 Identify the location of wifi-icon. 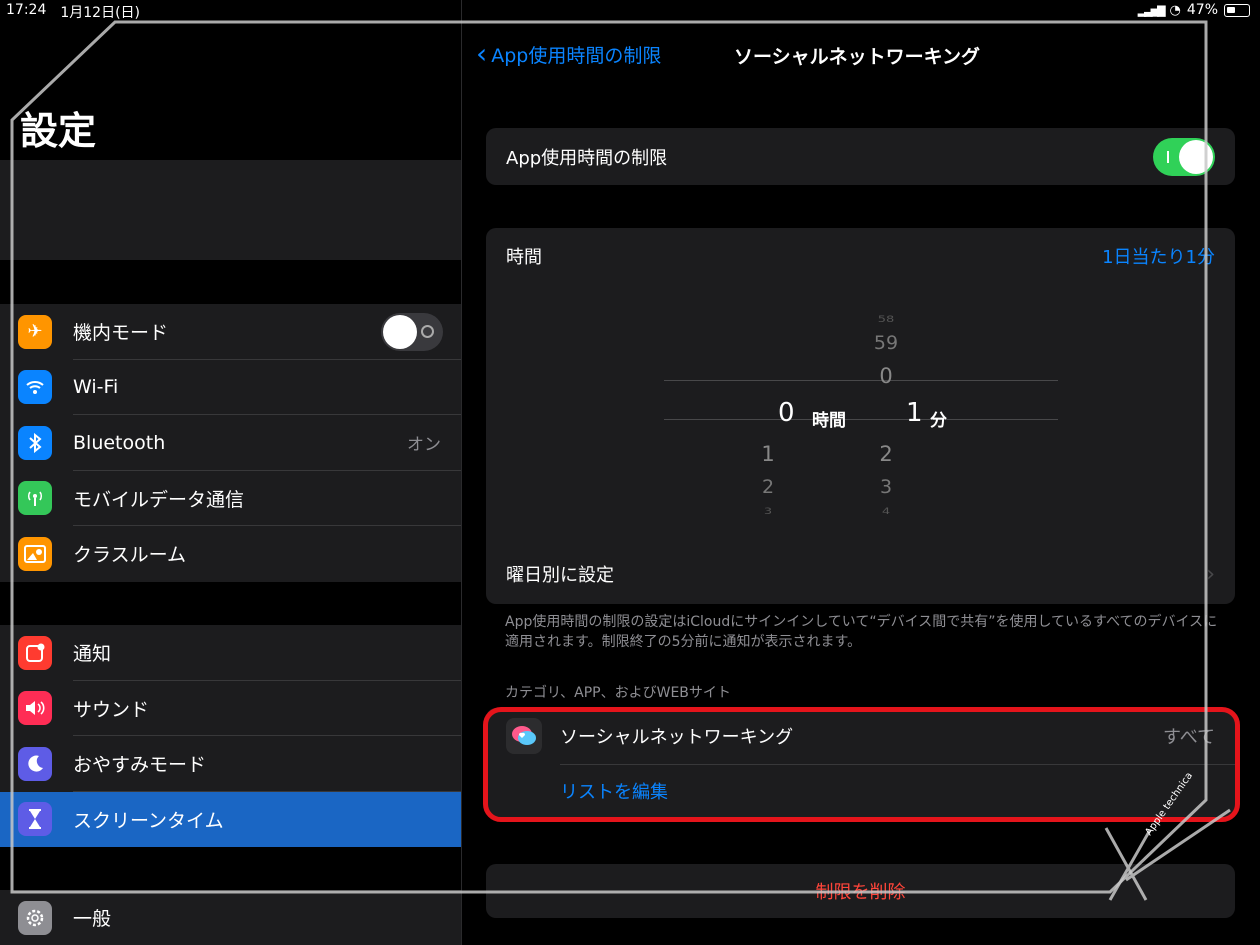
(35, 387).